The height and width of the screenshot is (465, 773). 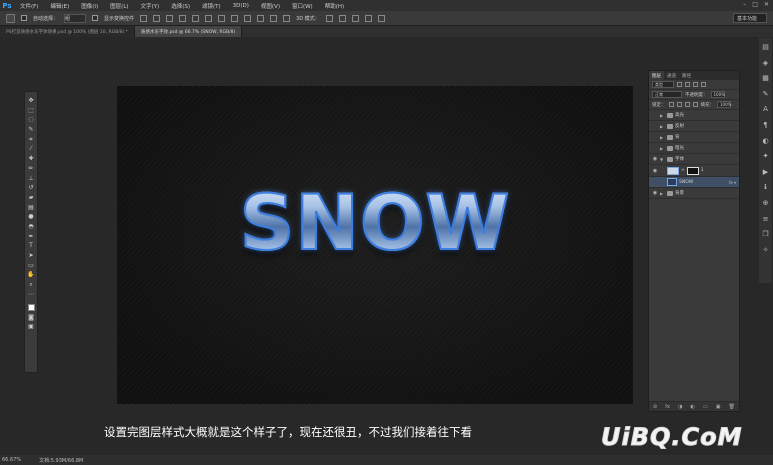 I want to click on blur-tool-icon: ●, so click(x=31, y=217).